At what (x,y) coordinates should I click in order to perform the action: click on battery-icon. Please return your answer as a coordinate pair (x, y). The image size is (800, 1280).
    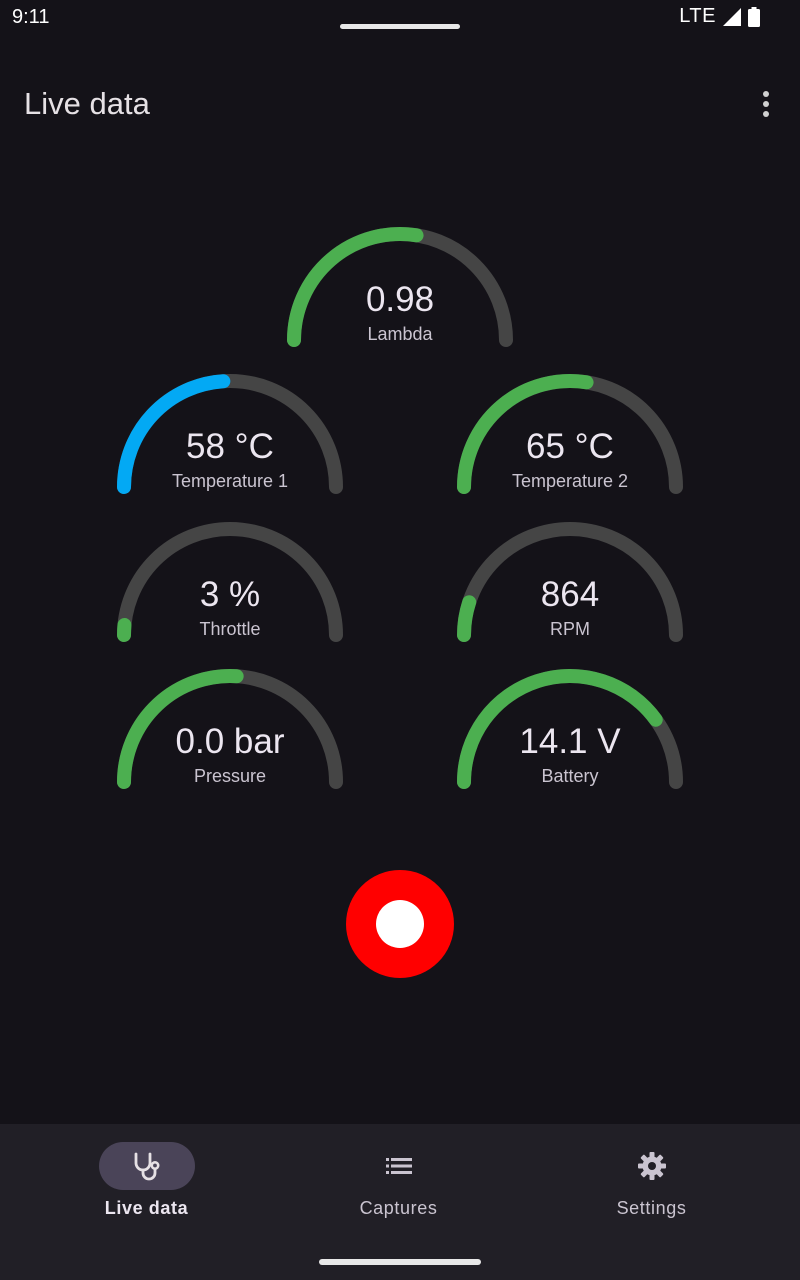
    Looking at the image, I should click on (754, 16).